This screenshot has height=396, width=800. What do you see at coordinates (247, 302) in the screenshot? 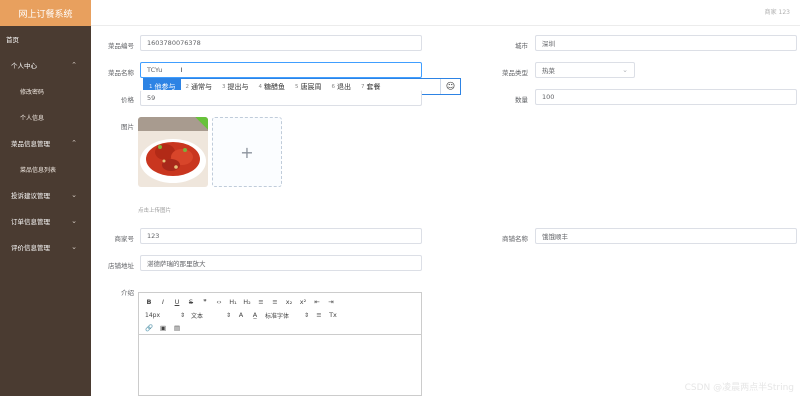
I see `header2-button: H₂` at bounding box center [247, 302].